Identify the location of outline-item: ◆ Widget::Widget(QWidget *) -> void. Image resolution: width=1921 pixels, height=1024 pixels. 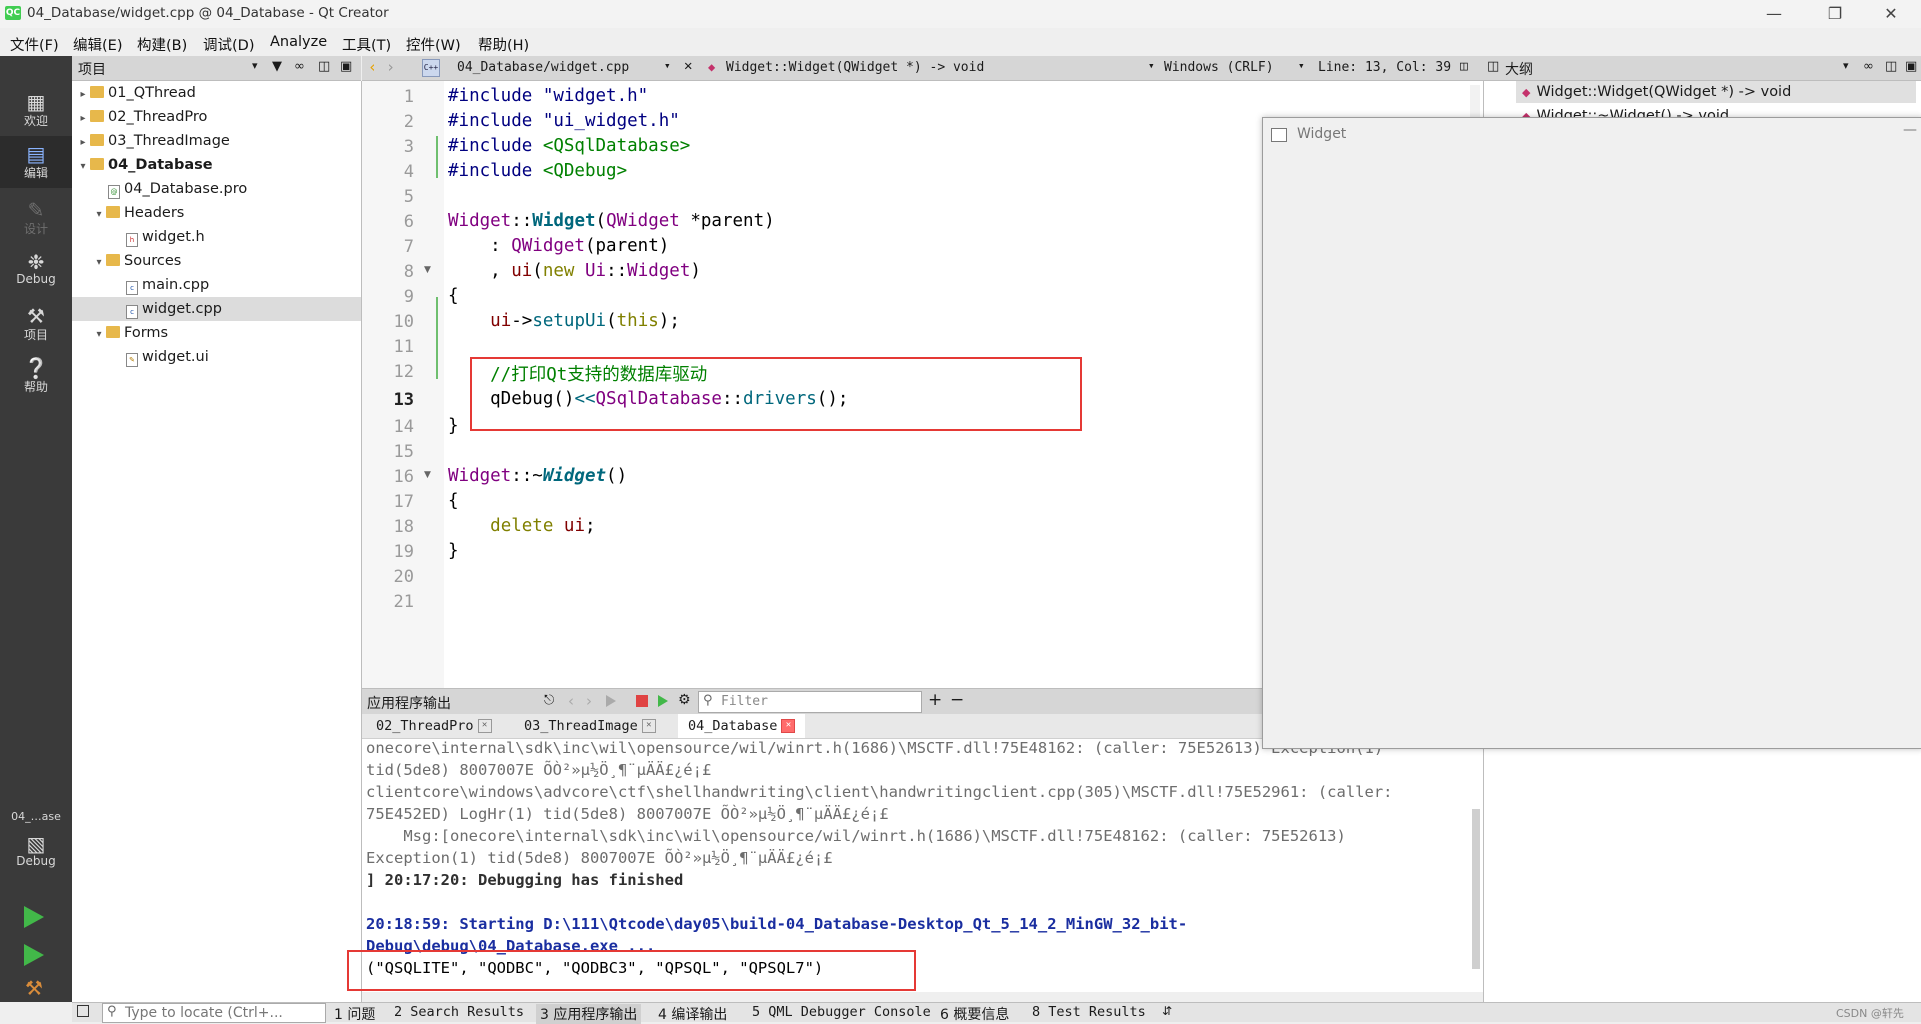
(1716, 92).